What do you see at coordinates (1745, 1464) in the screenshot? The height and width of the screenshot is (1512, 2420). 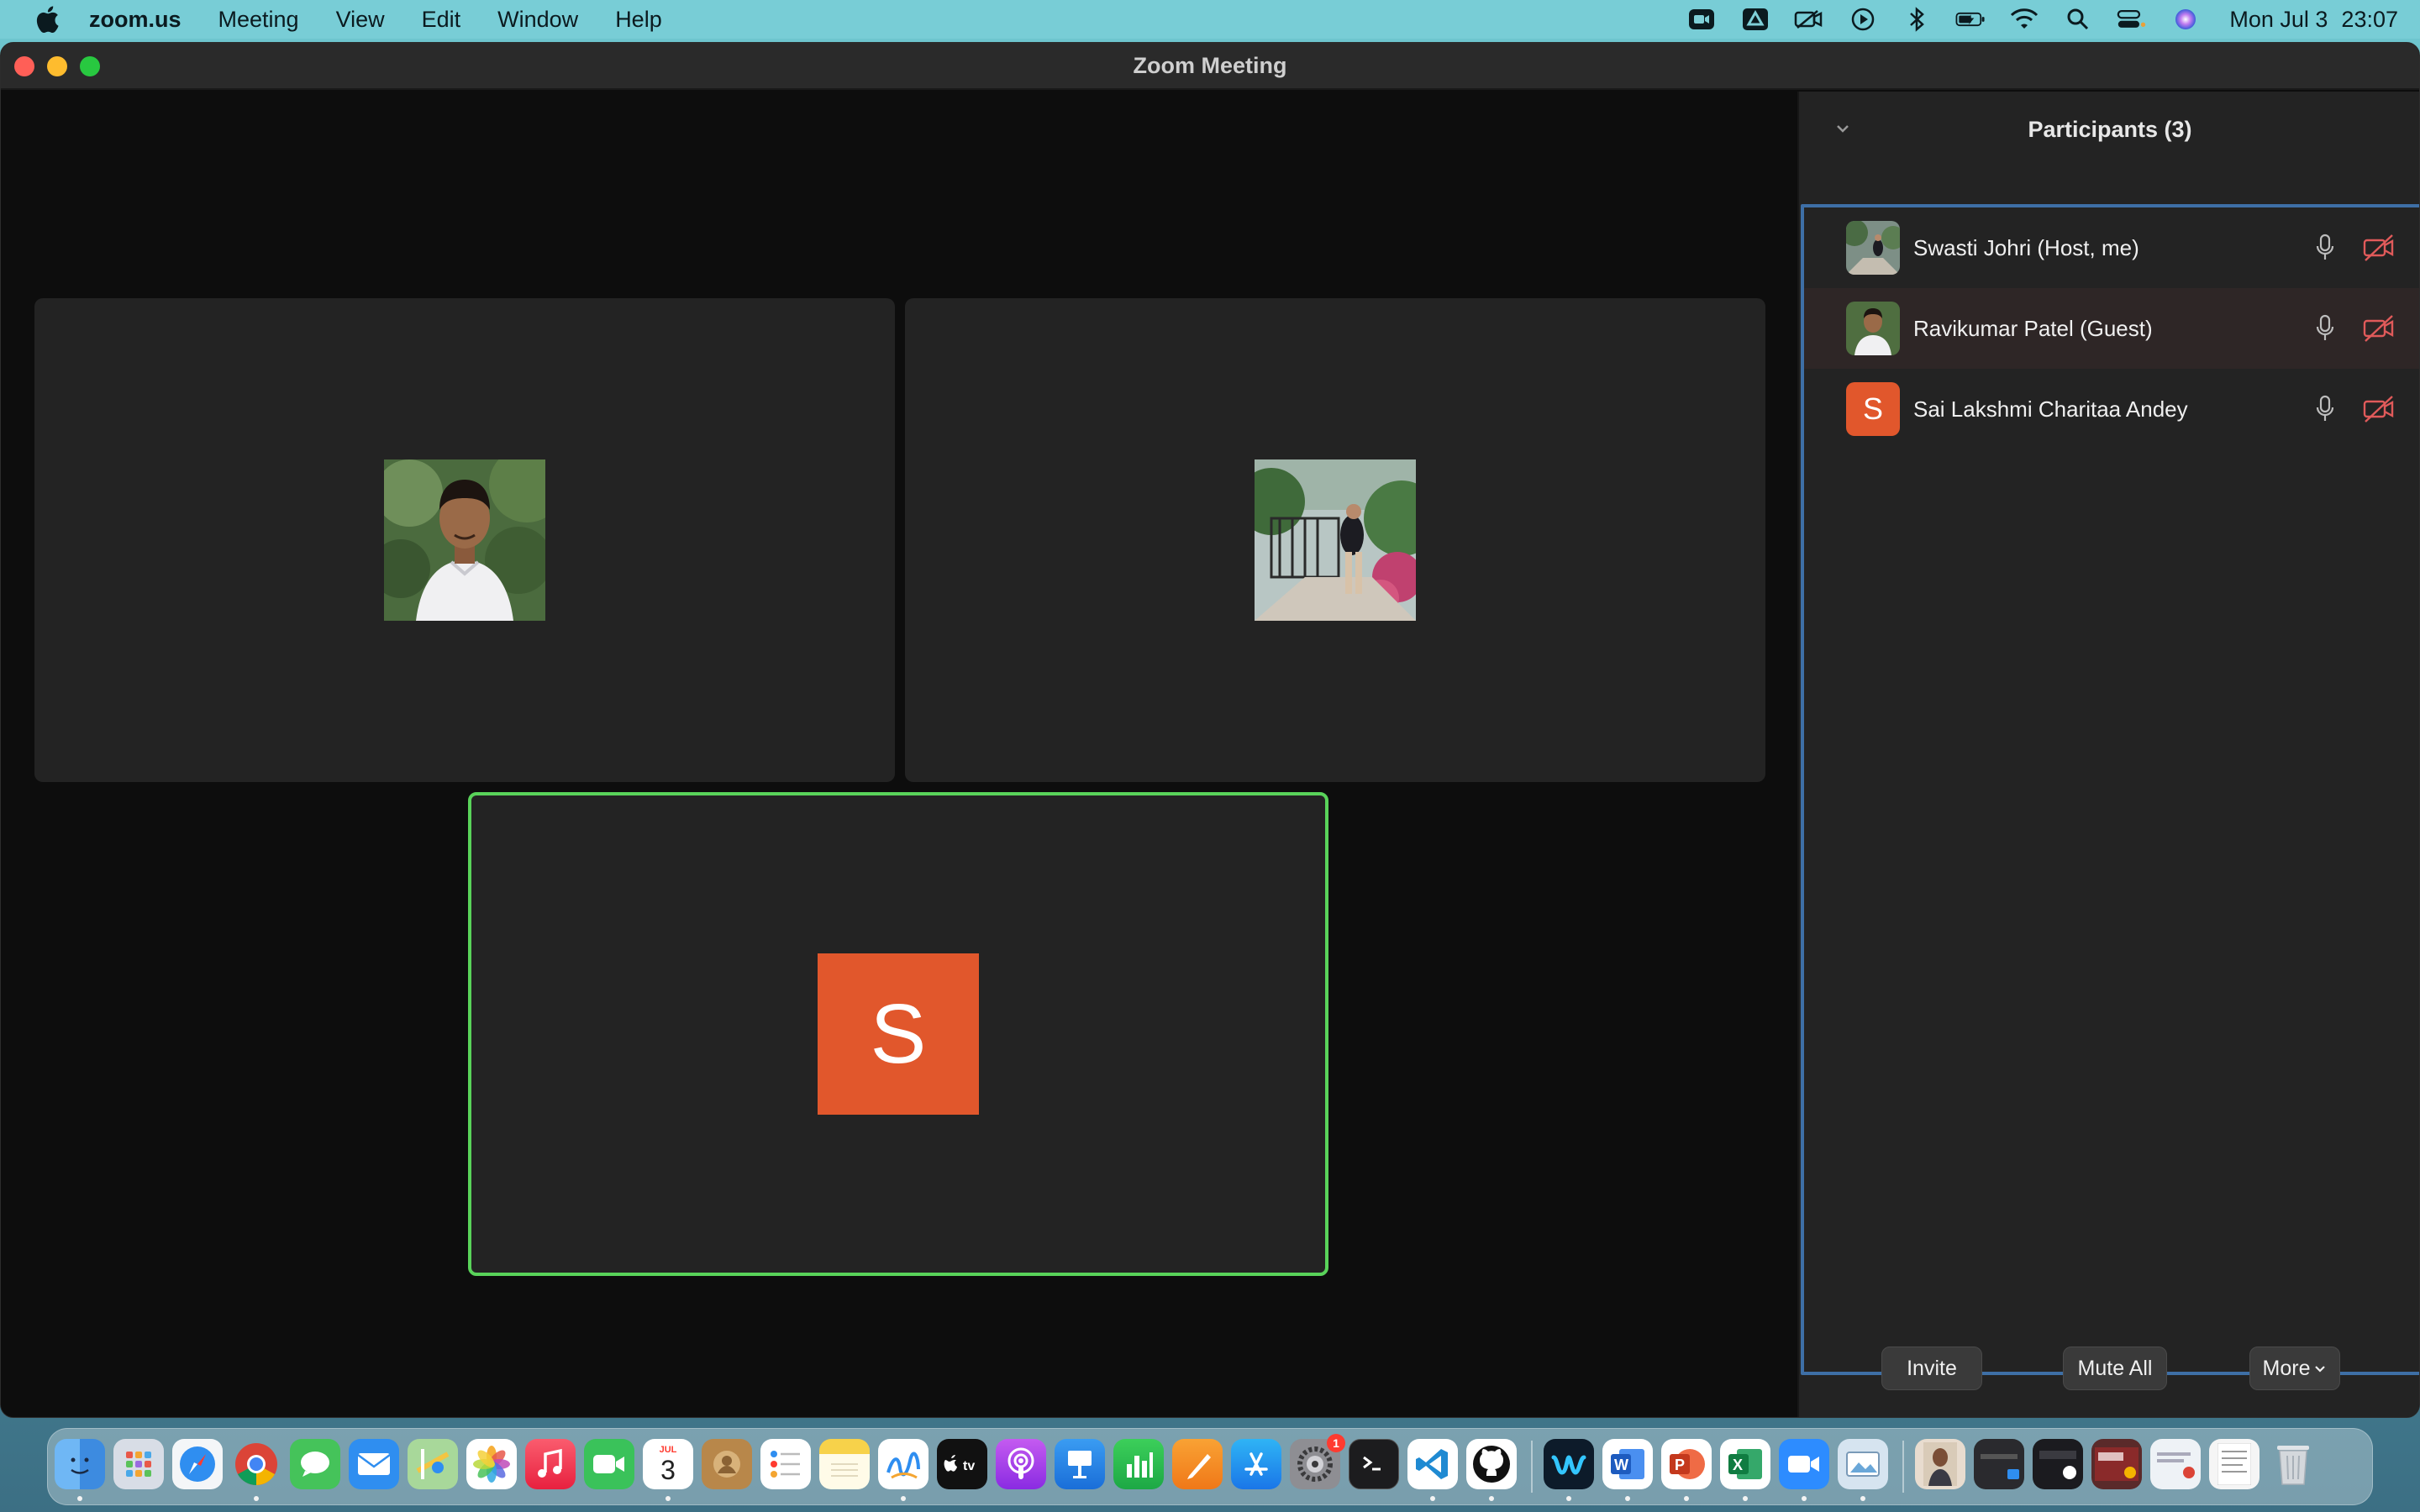 I see `excel-icon: X` at bounding box center [1745, 1464].